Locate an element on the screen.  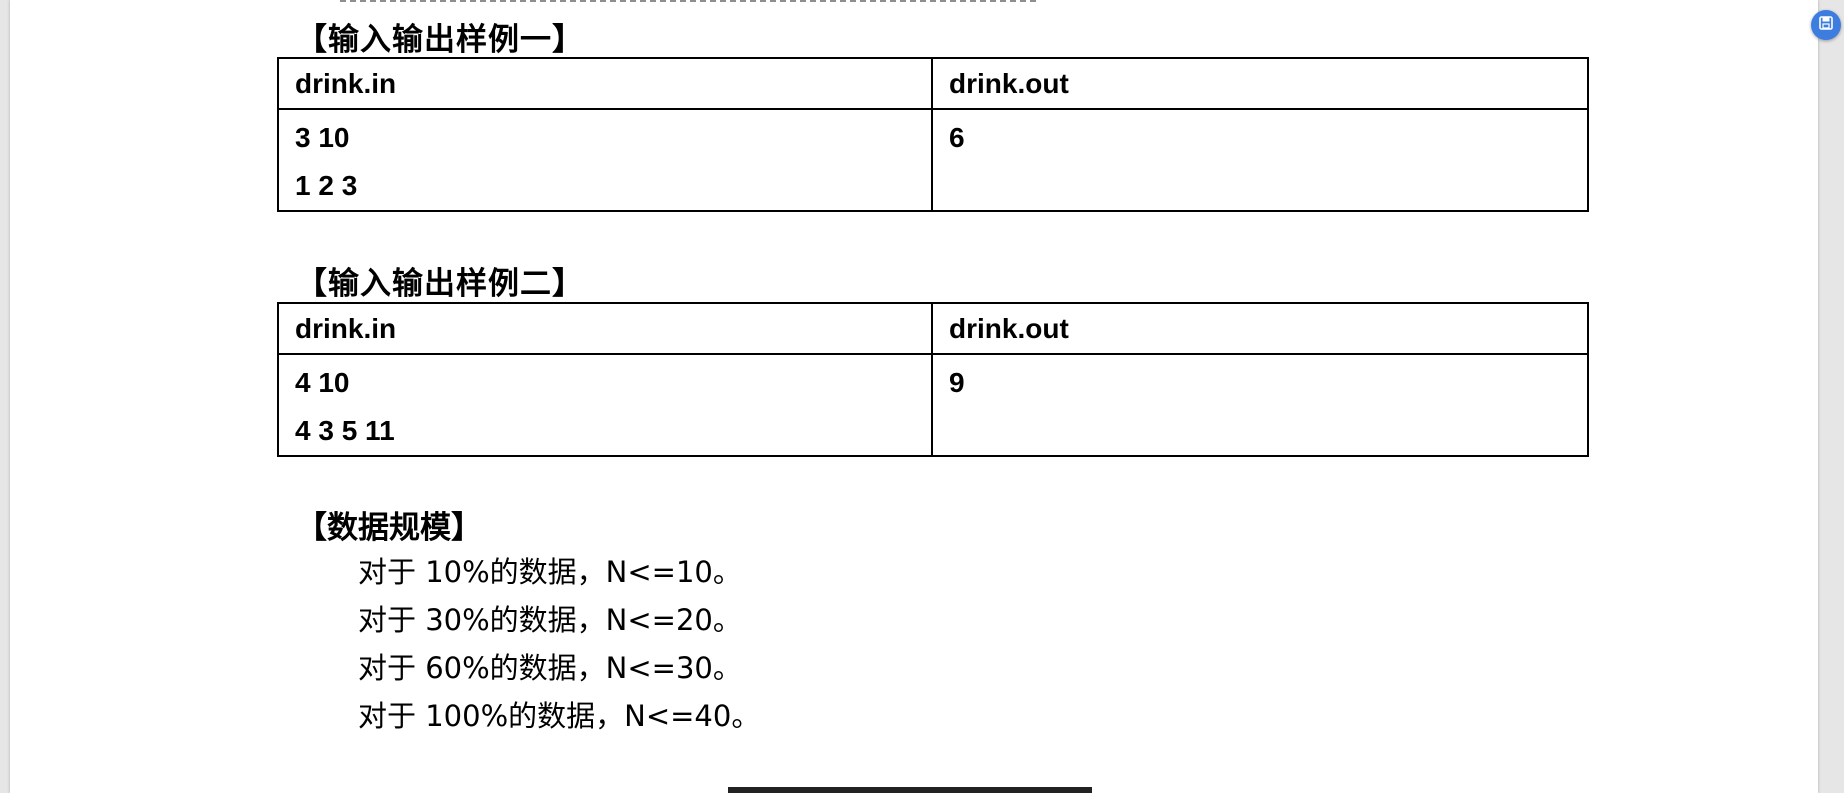
previous-text-cutoff is located at coordinates (690, 1).